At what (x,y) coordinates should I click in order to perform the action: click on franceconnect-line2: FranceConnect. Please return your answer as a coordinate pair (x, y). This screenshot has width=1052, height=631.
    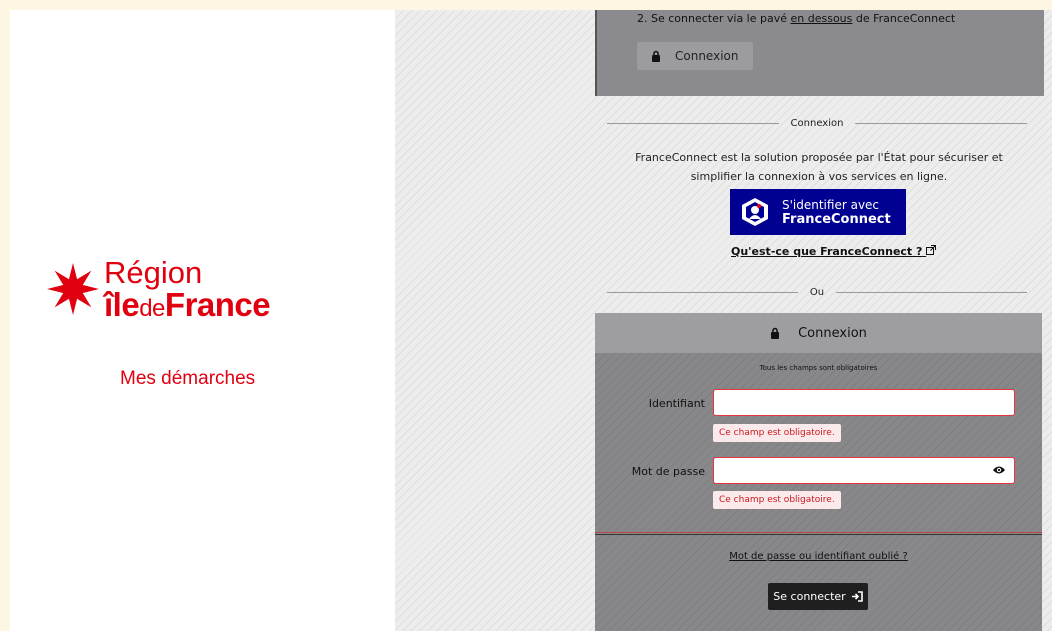
    Looking at the image, I should click on (836, 219).